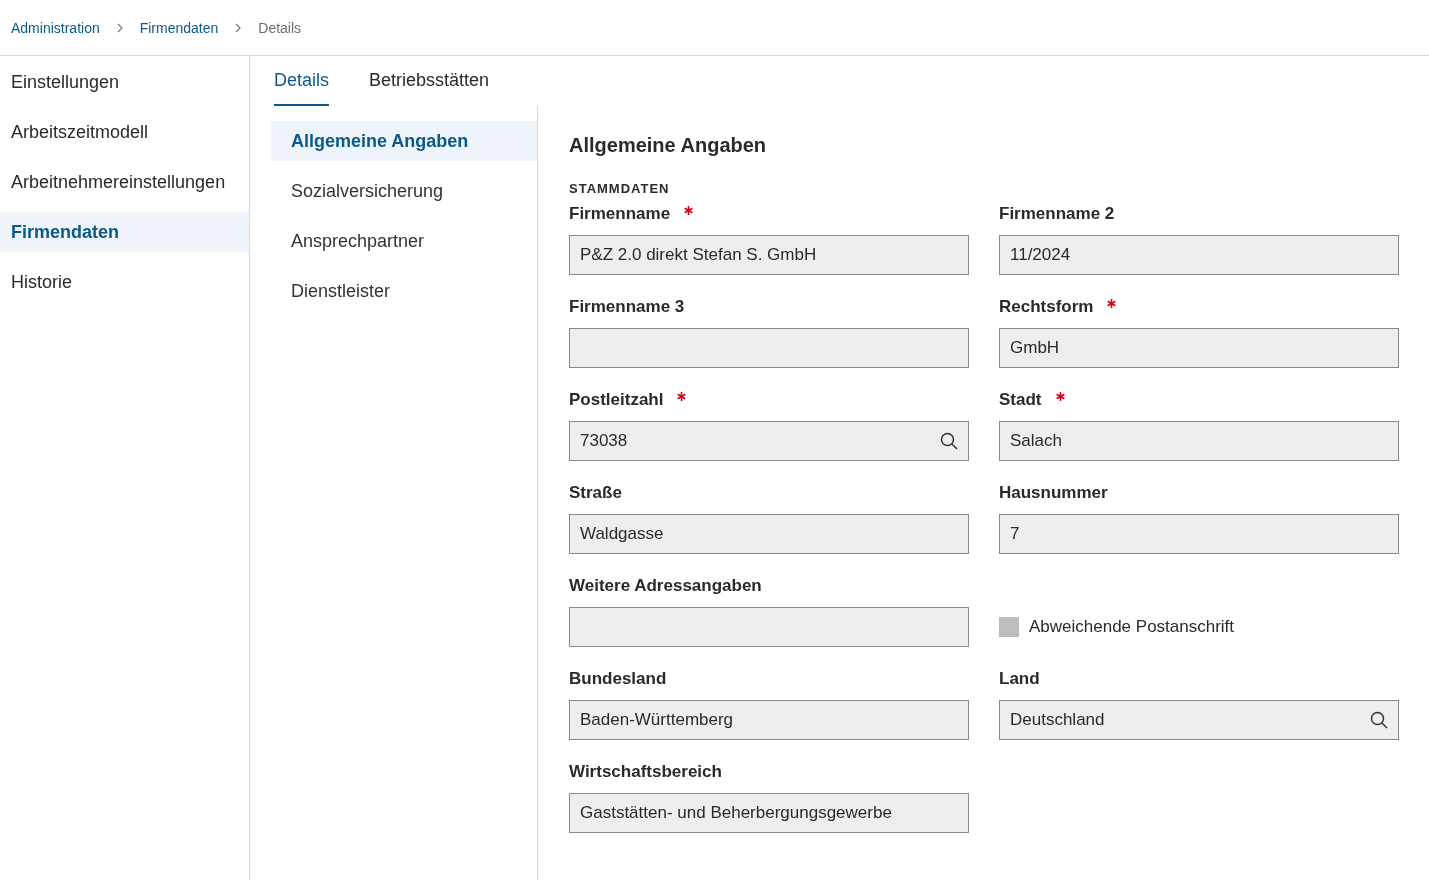 This screenshot has height=880, width=1429. What do you see at coordinates (668, 145) in the screenshot?
I see `form-title: Allgemeine Angaben` at bounding box center [668, 145].